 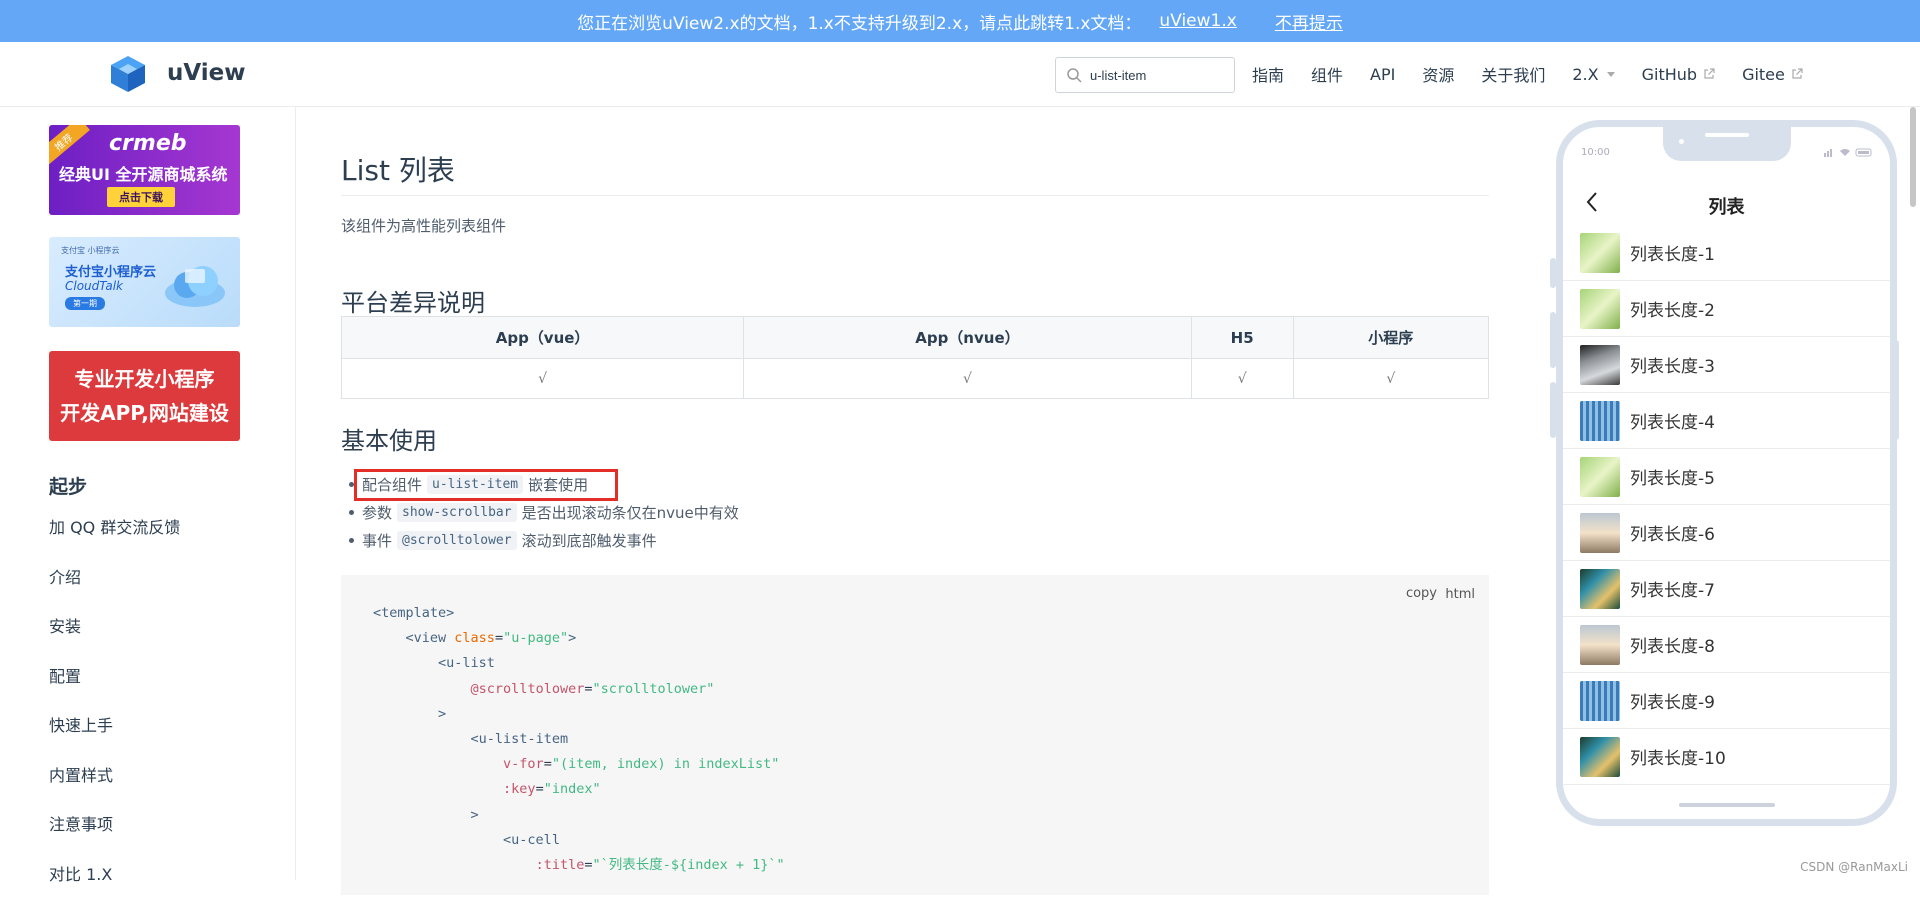 What do you see at coordinates (128, 74) in the screenshot?
I see `uview-logo-icon` at bounding box center [128, 74].